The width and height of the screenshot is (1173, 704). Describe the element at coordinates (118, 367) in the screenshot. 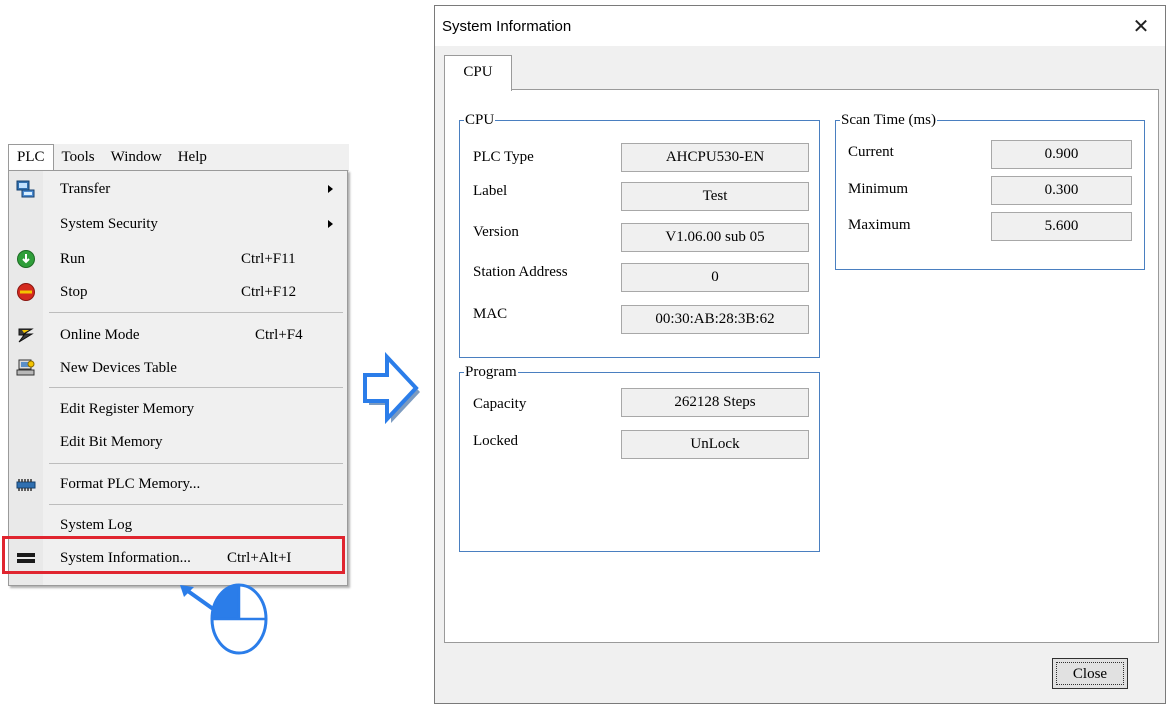

I see `menu-item-label: New Devices Table` at that location.